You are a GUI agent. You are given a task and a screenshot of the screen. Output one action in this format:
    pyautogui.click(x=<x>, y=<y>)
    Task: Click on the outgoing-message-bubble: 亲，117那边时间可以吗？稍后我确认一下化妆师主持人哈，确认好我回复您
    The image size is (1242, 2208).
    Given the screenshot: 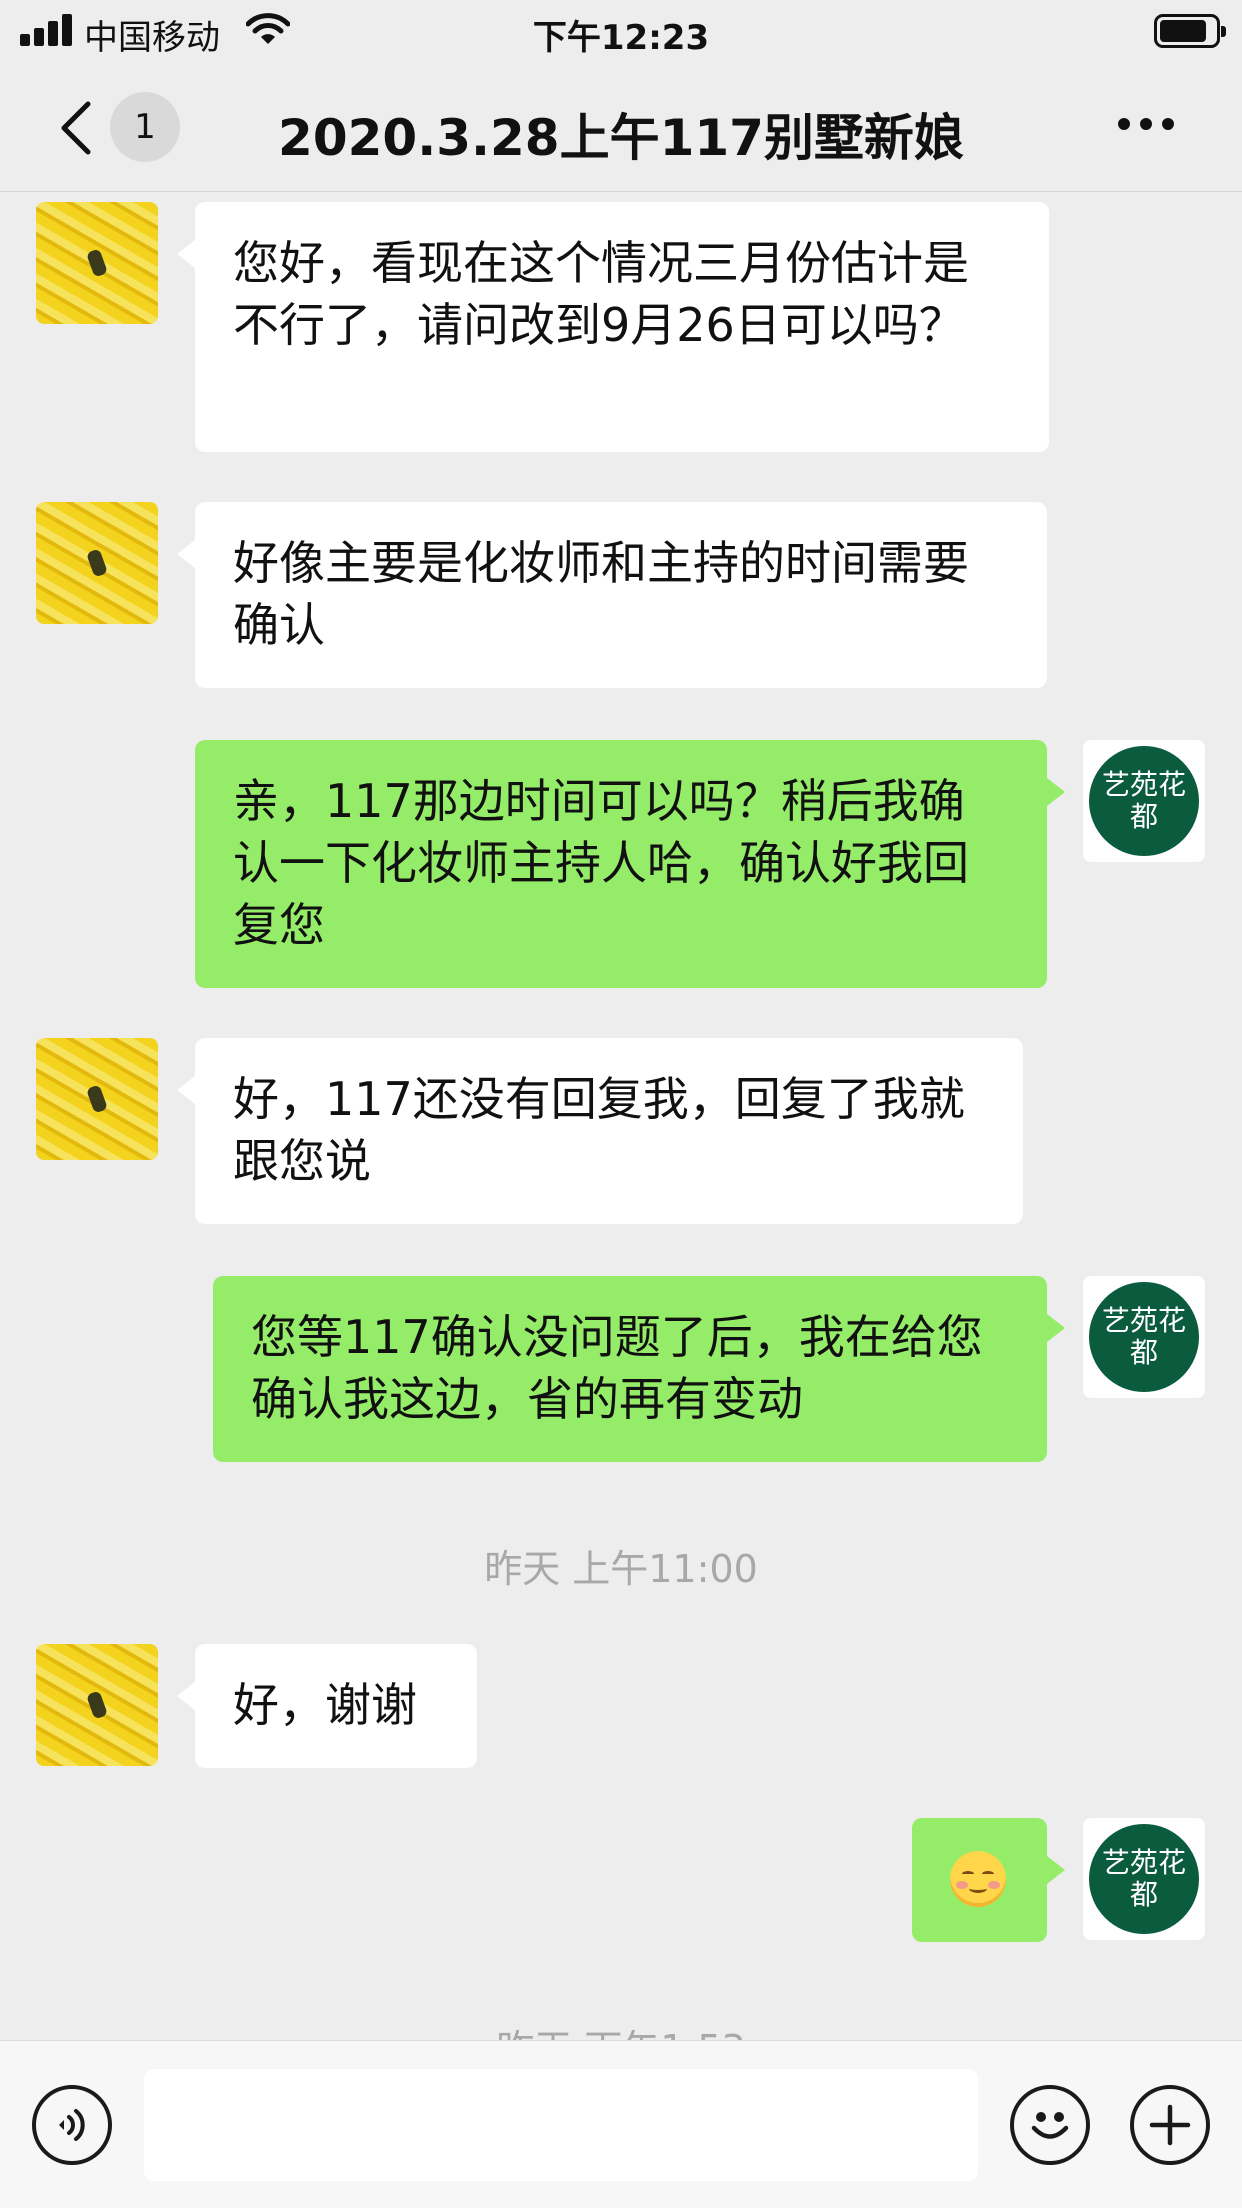 What is the action you would take?
    pyautogui.click(x=630, y=864)
    